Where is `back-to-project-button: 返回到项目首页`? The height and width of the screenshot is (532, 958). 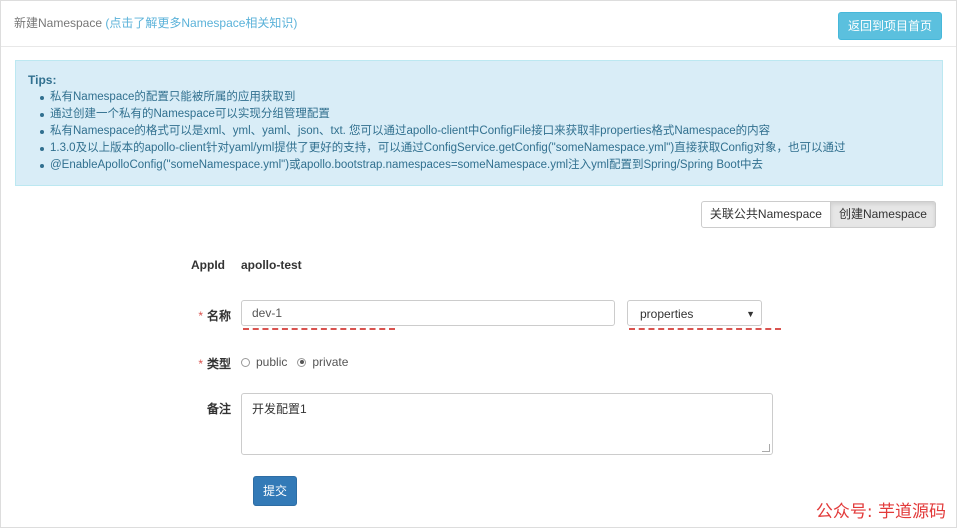 back-to-project-button: 返回到项目首页 is located at coordinates (889, 26).